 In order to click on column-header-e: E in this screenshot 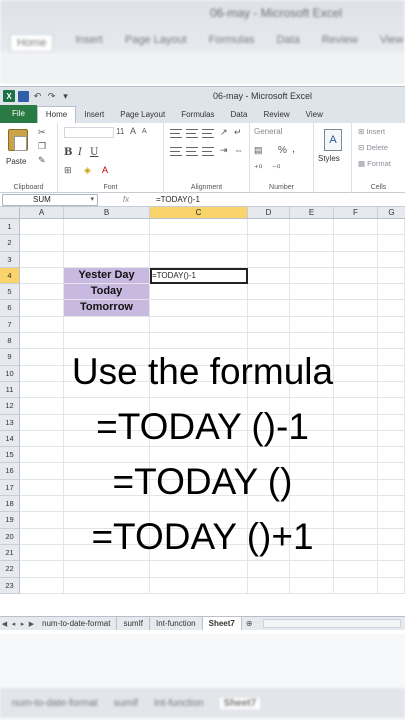, I will do `click(312, 212)`.